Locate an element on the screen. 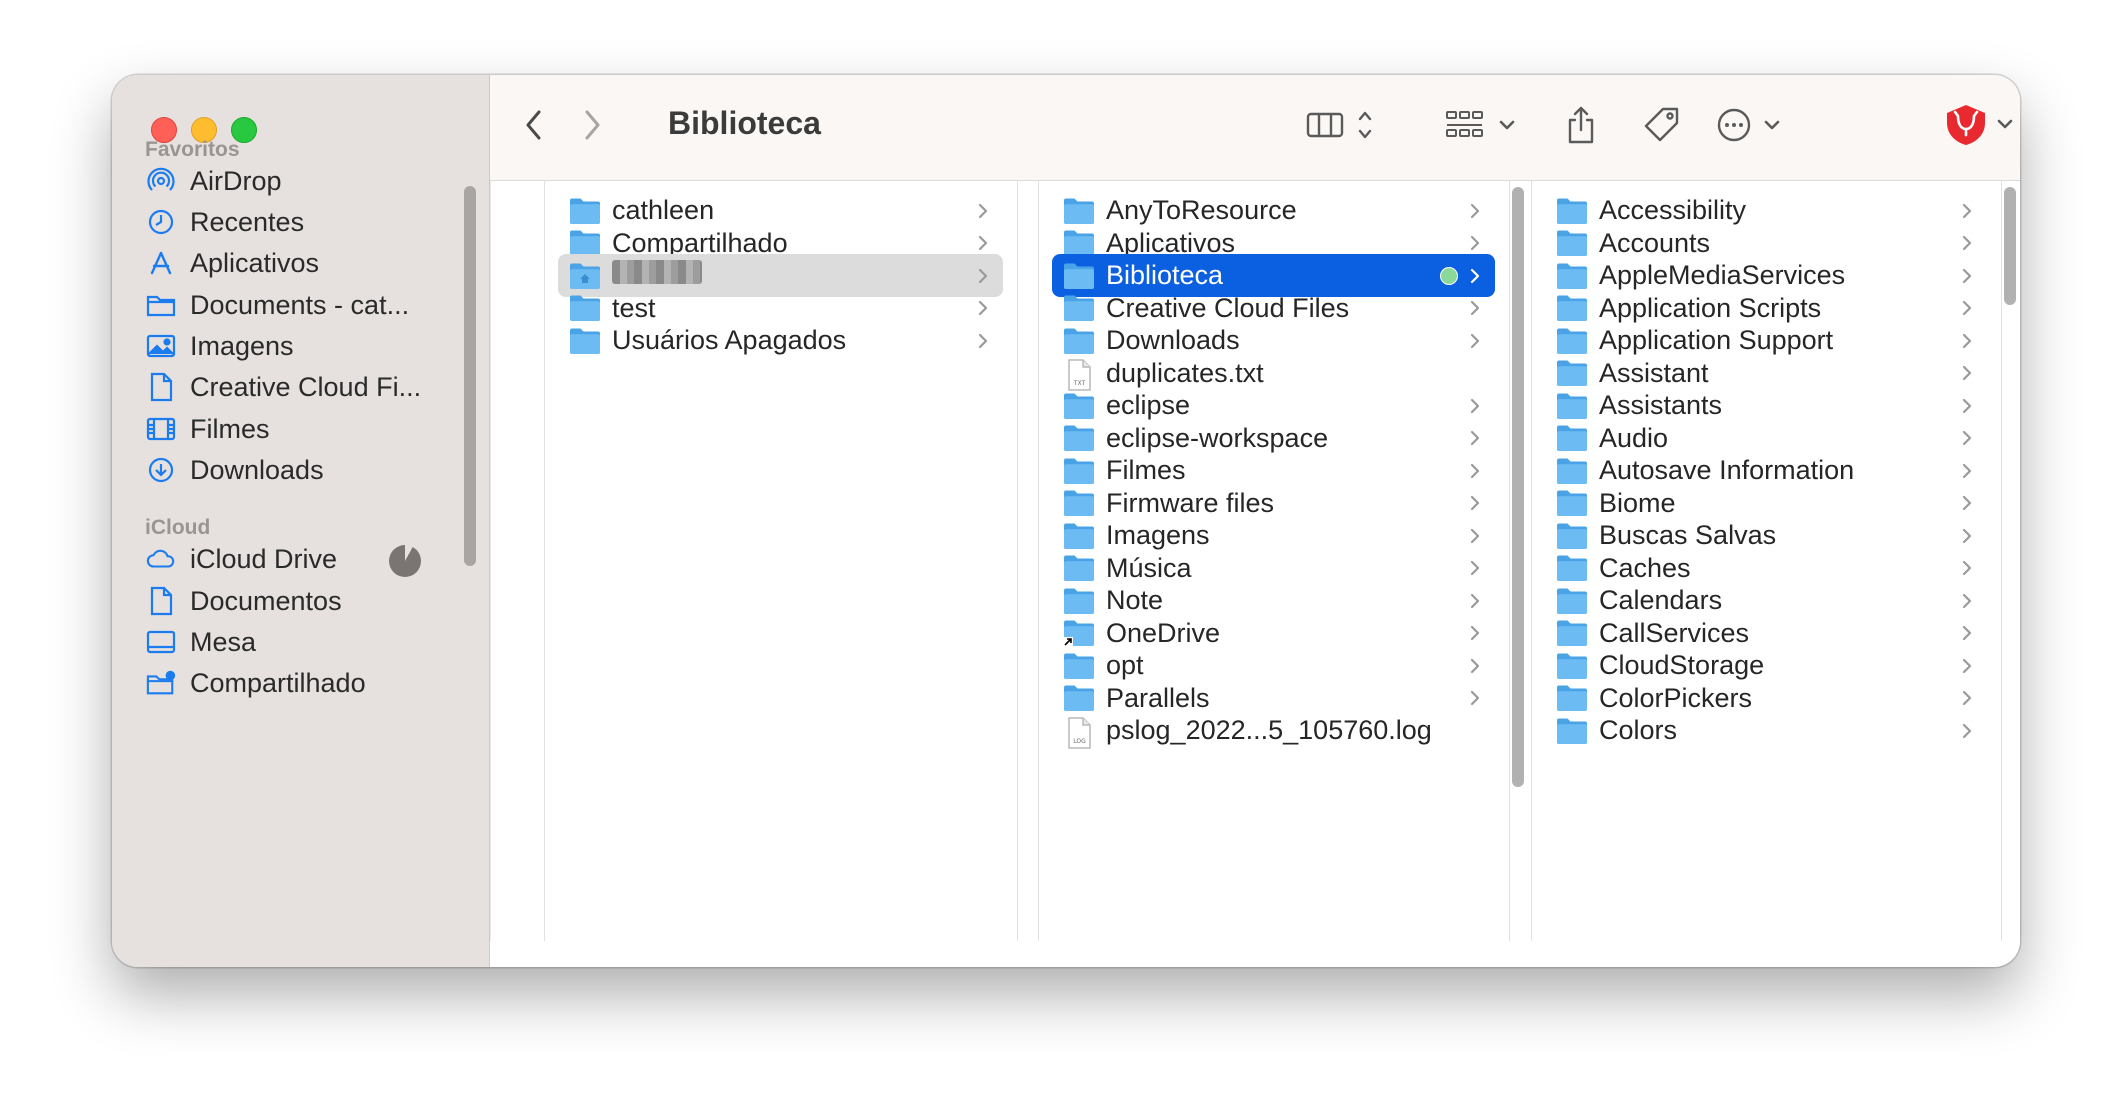  sidebar-scrollbar is located at coordinates (470, 376).